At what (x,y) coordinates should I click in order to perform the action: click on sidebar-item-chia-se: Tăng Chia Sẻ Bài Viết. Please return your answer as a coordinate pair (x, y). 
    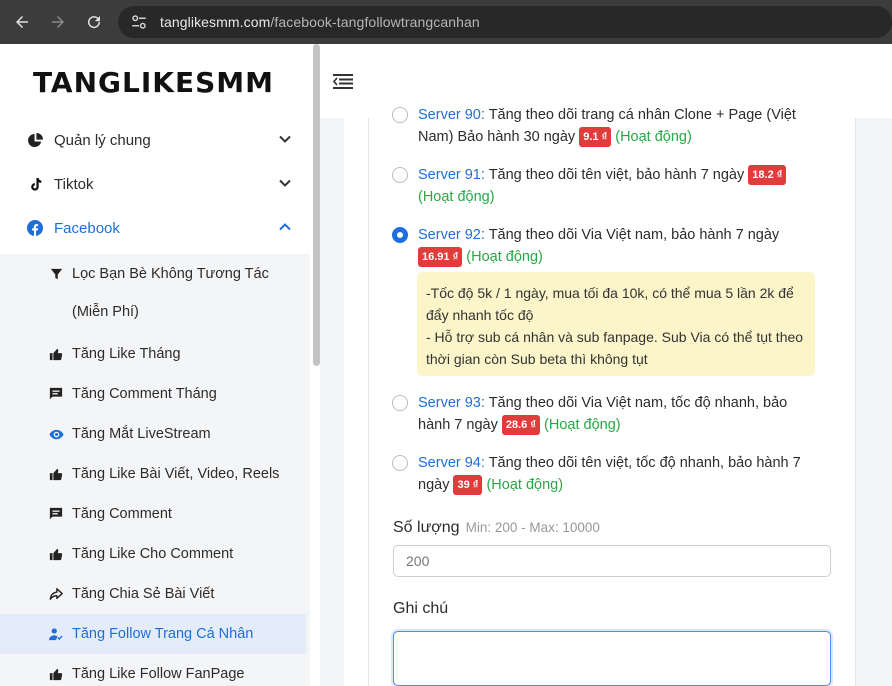
    Looking at the image, I should click on (153, 594).